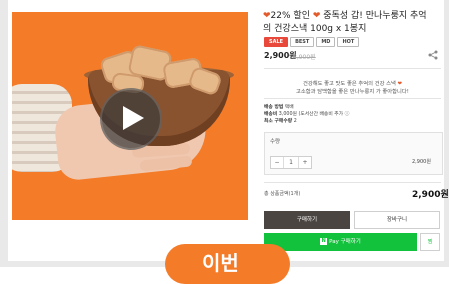 This screenshot has height=284, width=449. I want to click on overlay-banner-text: 이번, so click(220, 263).